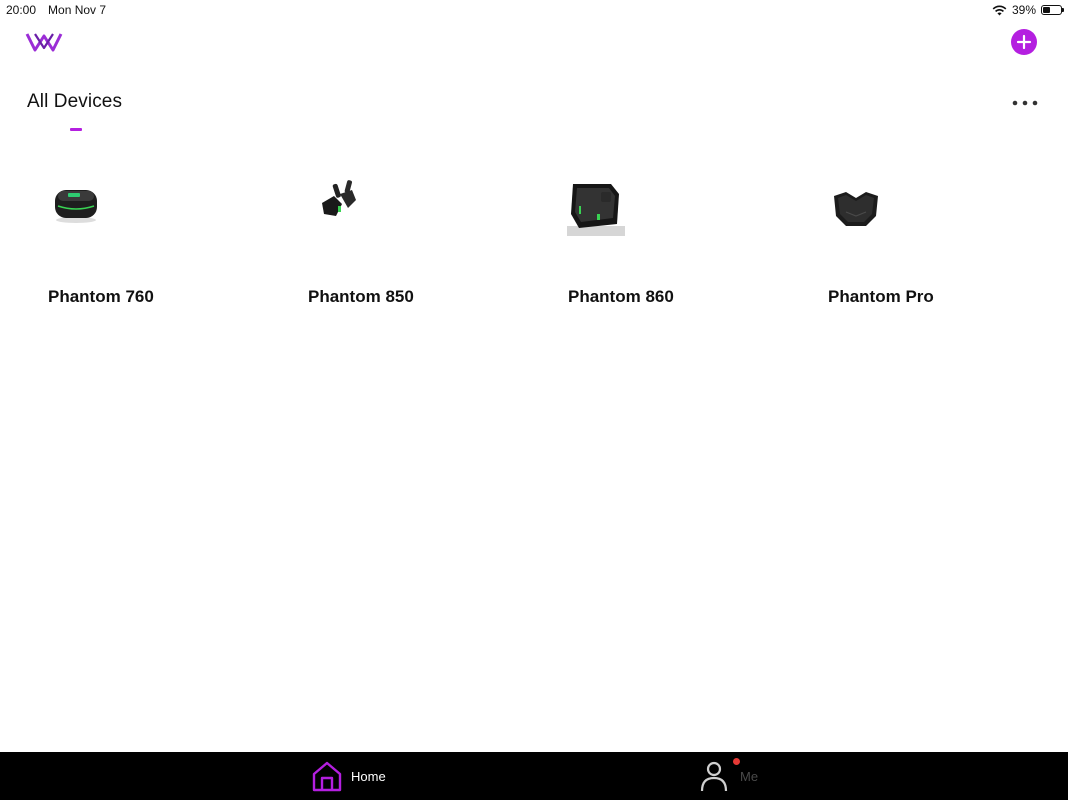 This screenshot has width=1068, height=800. I want to click on notification-badge, so click(736, 761).